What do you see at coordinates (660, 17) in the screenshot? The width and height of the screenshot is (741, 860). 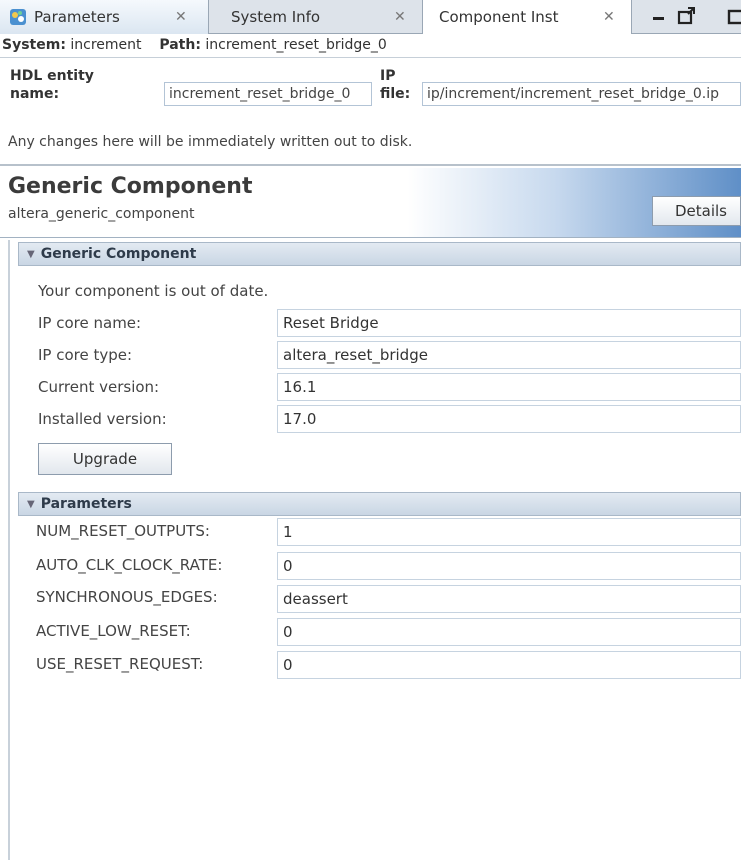 I see `minimize-icon` at bounding box center [660, 17].